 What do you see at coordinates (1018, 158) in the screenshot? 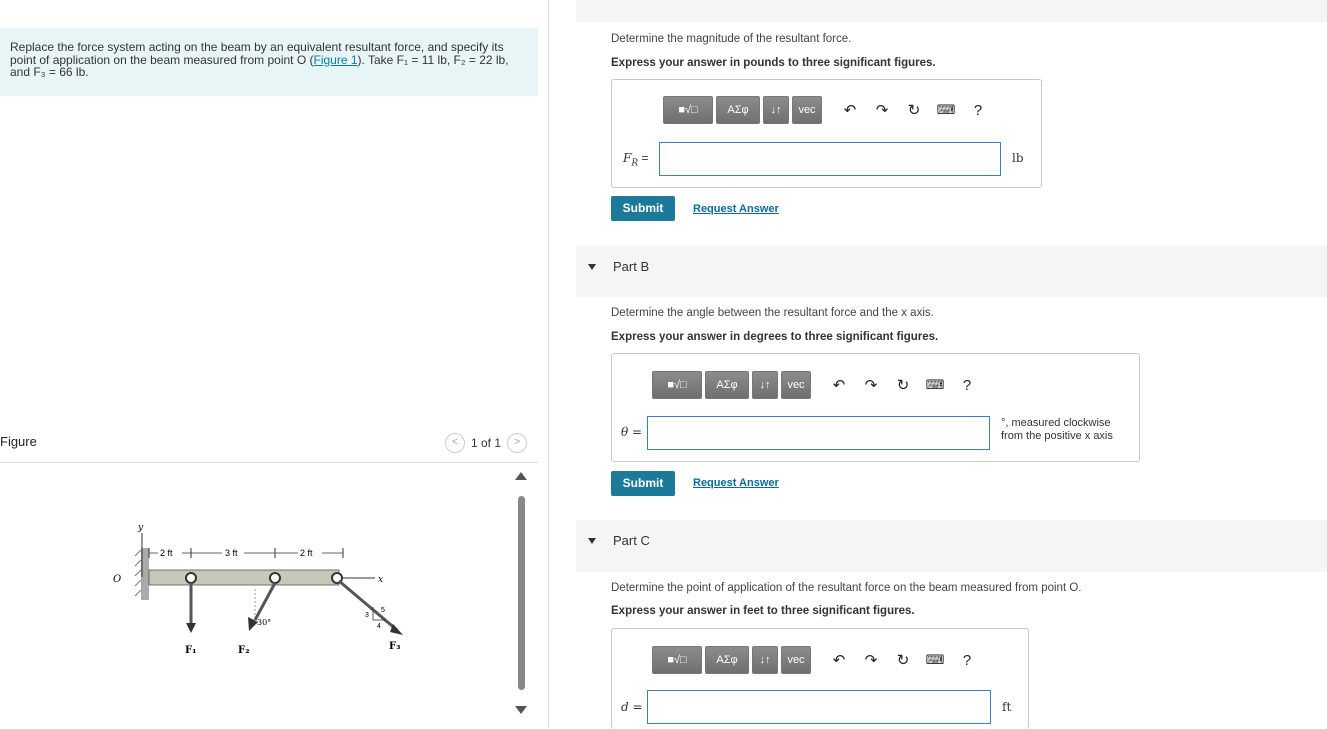
I see `part-a-unit: lb` at bounding box center [1018, 158].